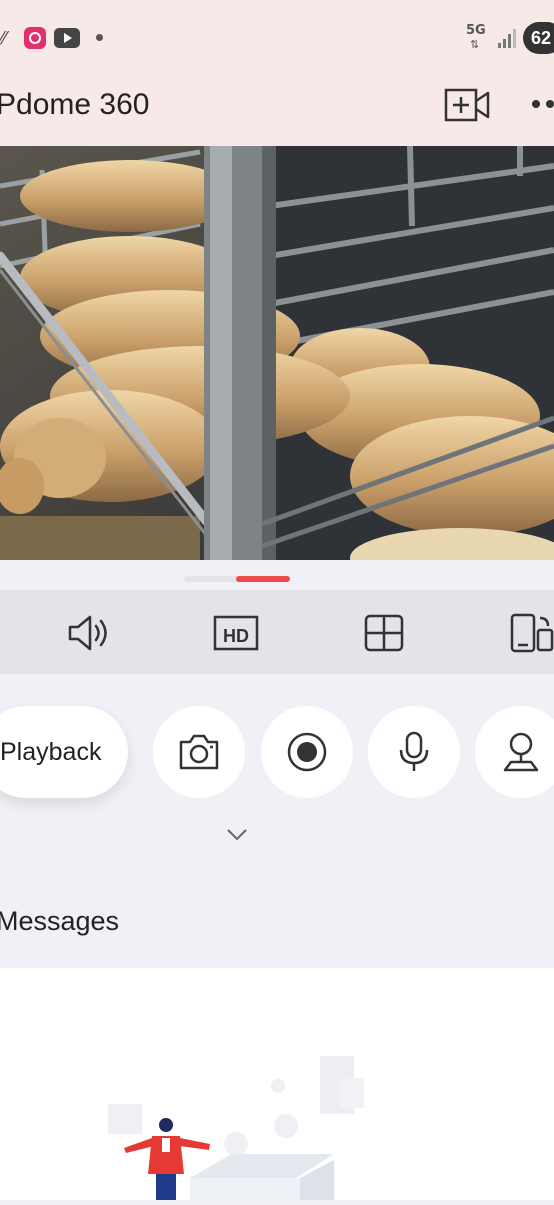 The height and width of the screenshot is (1205, 554). What do you see at coordinates (476, 30) in the screenshot?
I see `network-type: 5G` at bounding box center [476, 30].